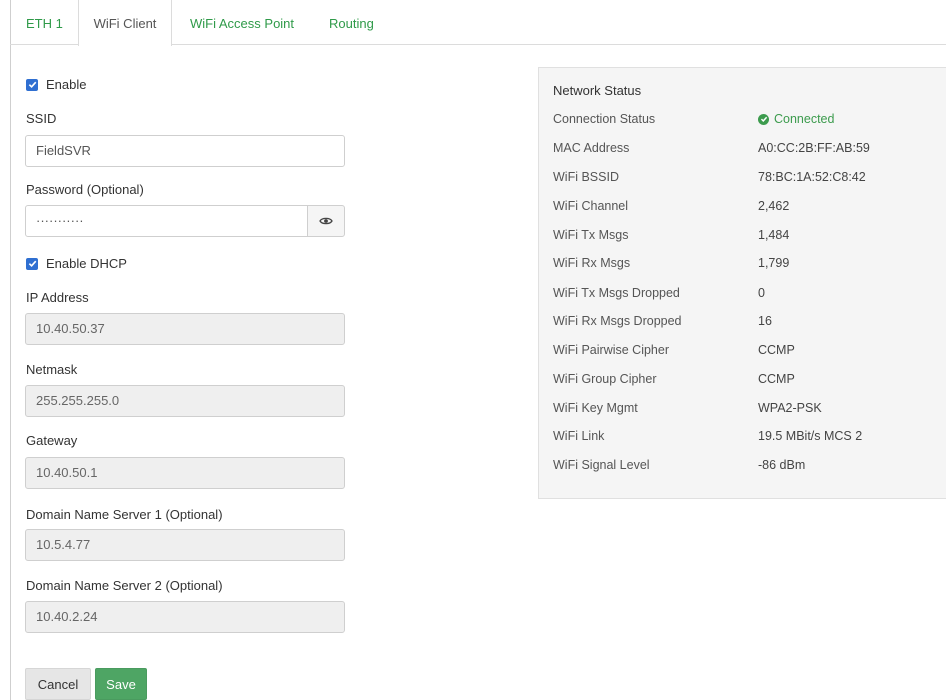  What do you see at coordinates (185, 329) in the screenshot?
I see `ip-address-field: 10.40.50.37` at bounding box center [185, 329].